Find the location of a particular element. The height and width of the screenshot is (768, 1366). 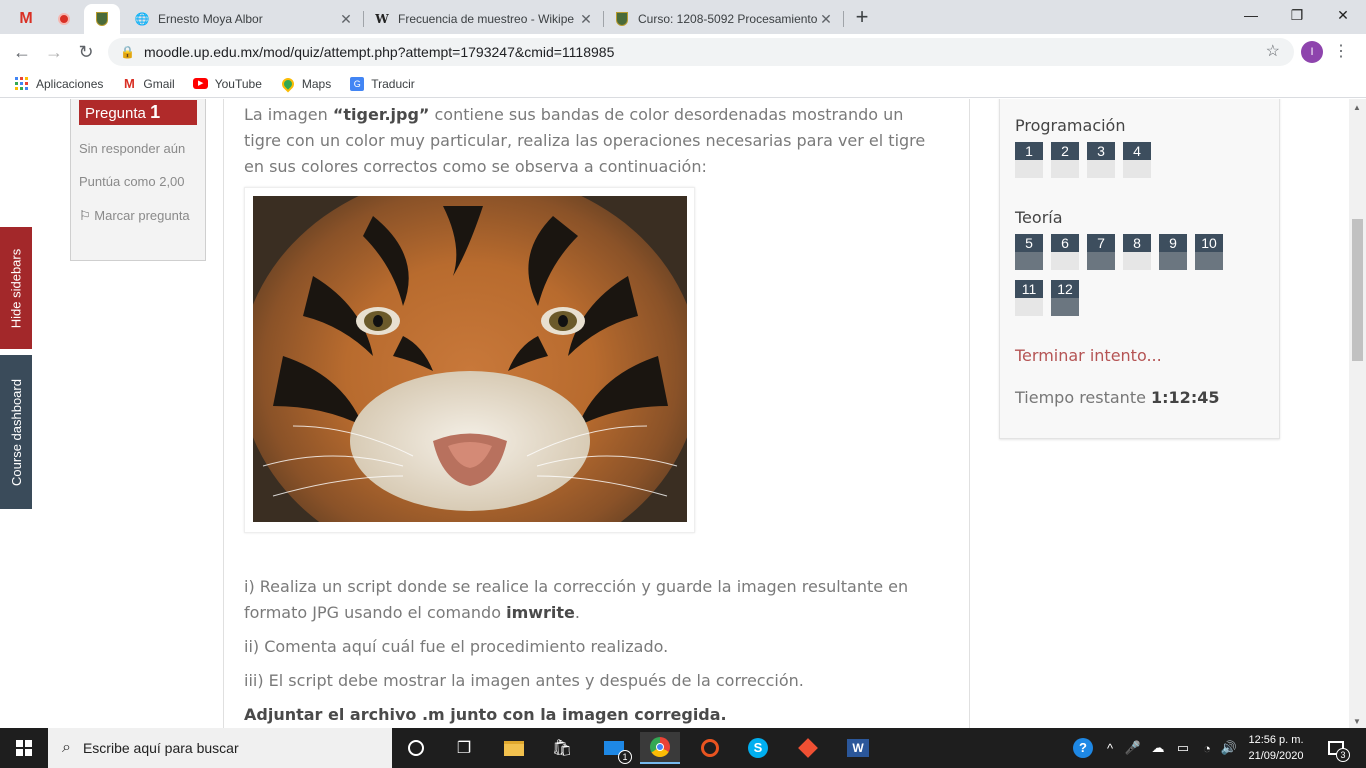

bookmark-gmail: M Gmail is located at coordinates (148, 84).